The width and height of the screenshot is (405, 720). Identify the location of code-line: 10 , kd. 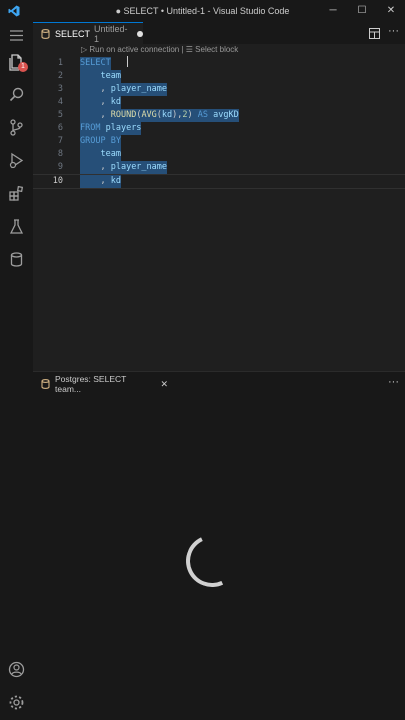
(219, 181).